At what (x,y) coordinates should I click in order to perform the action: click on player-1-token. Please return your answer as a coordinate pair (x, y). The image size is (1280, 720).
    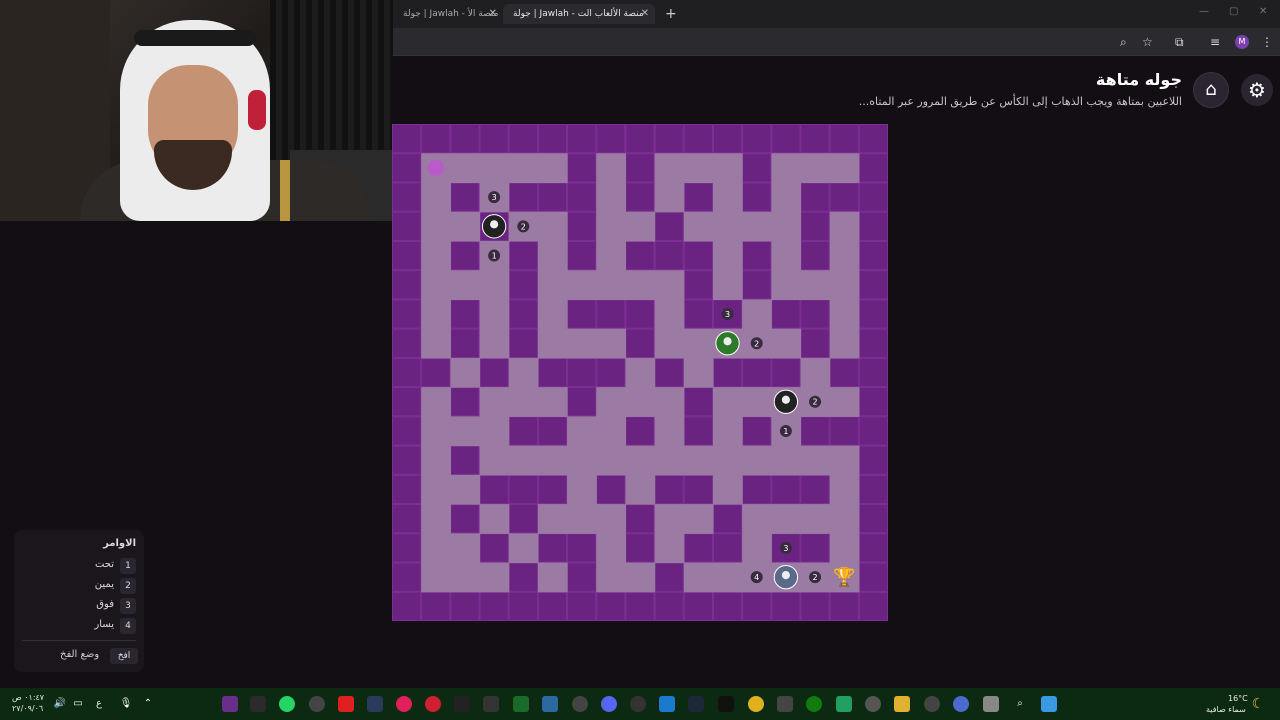
    Looking at the image, I should click on (494, 226).